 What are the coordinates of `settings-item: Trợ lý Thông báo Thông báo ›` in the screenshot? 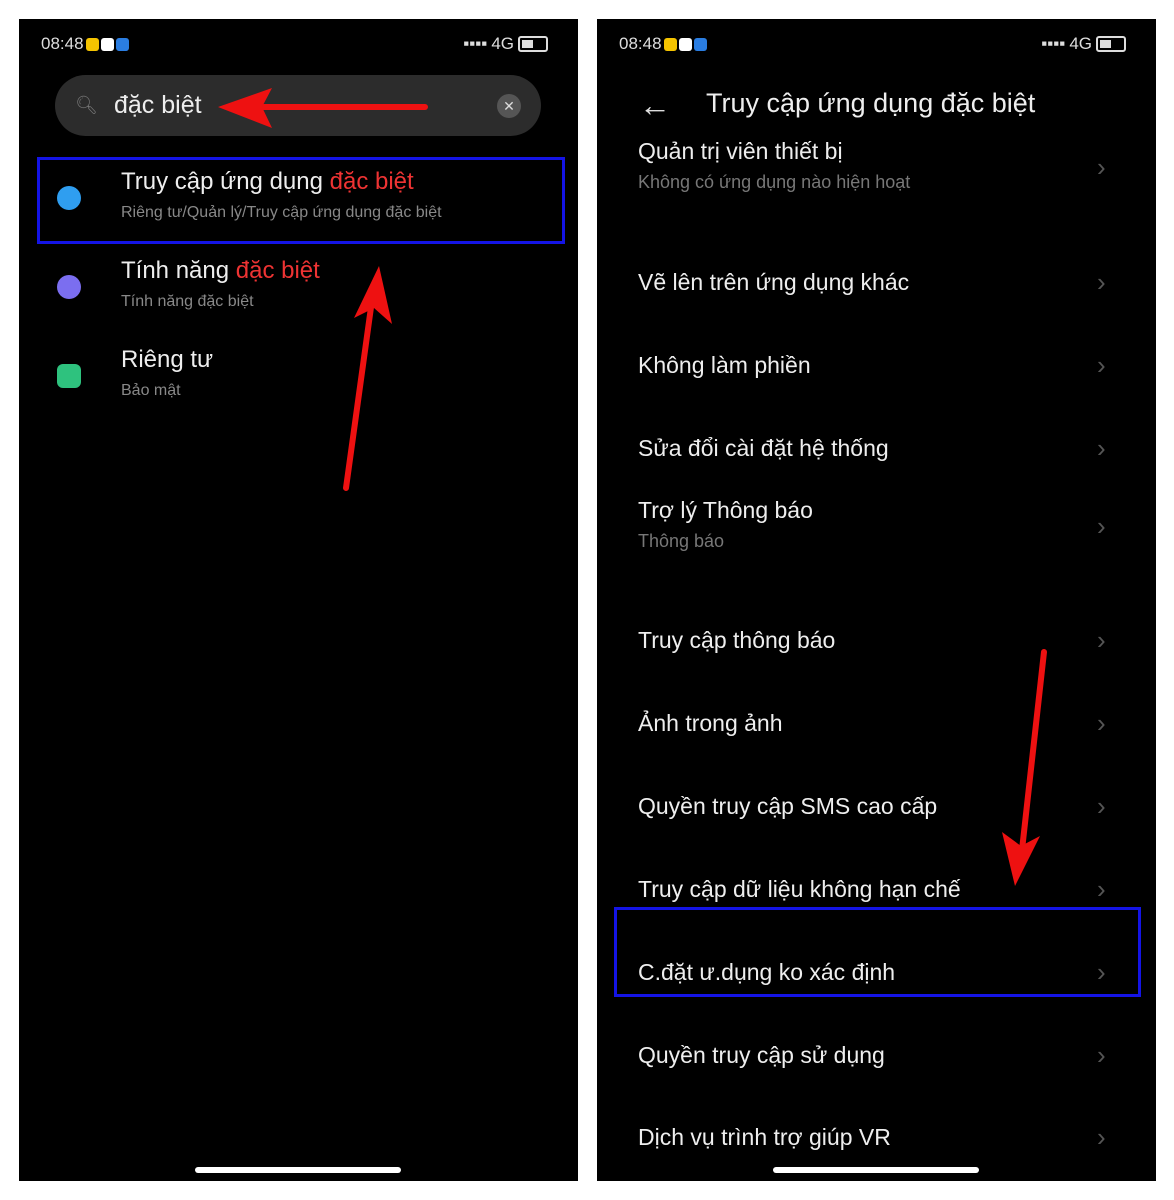 It's located at (876, 532).